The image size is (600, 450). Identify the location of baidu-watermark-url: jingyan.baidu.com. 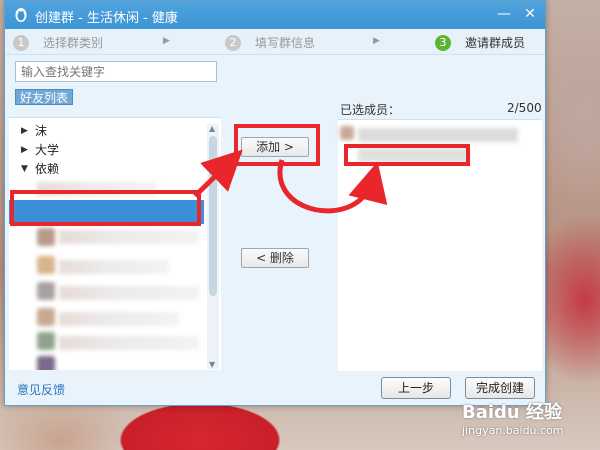
(513, 430).